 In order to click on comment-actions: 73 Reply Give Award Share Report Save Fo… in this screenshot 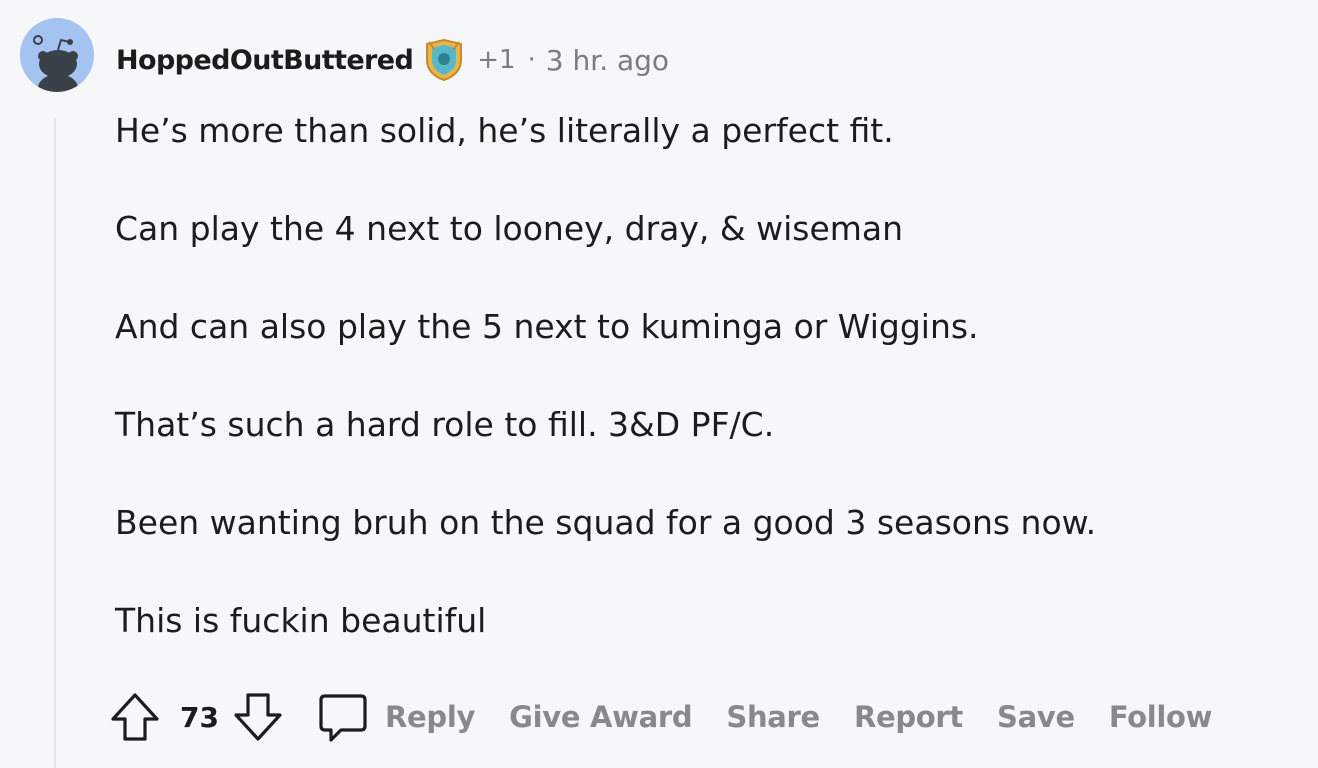, I will do `click(660, 717)`.